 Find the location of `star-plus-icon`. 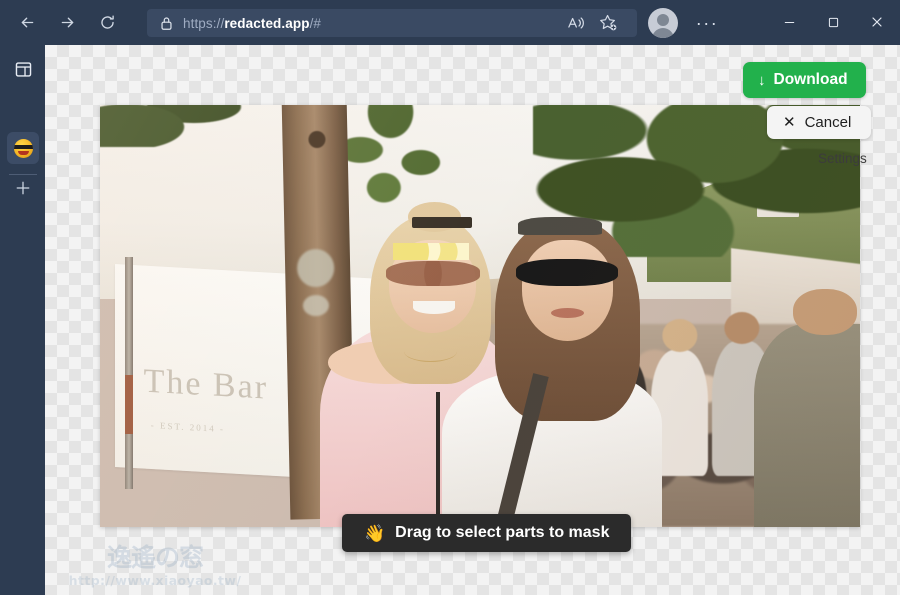

star-plus-icon is located at coordinates (607, 22).